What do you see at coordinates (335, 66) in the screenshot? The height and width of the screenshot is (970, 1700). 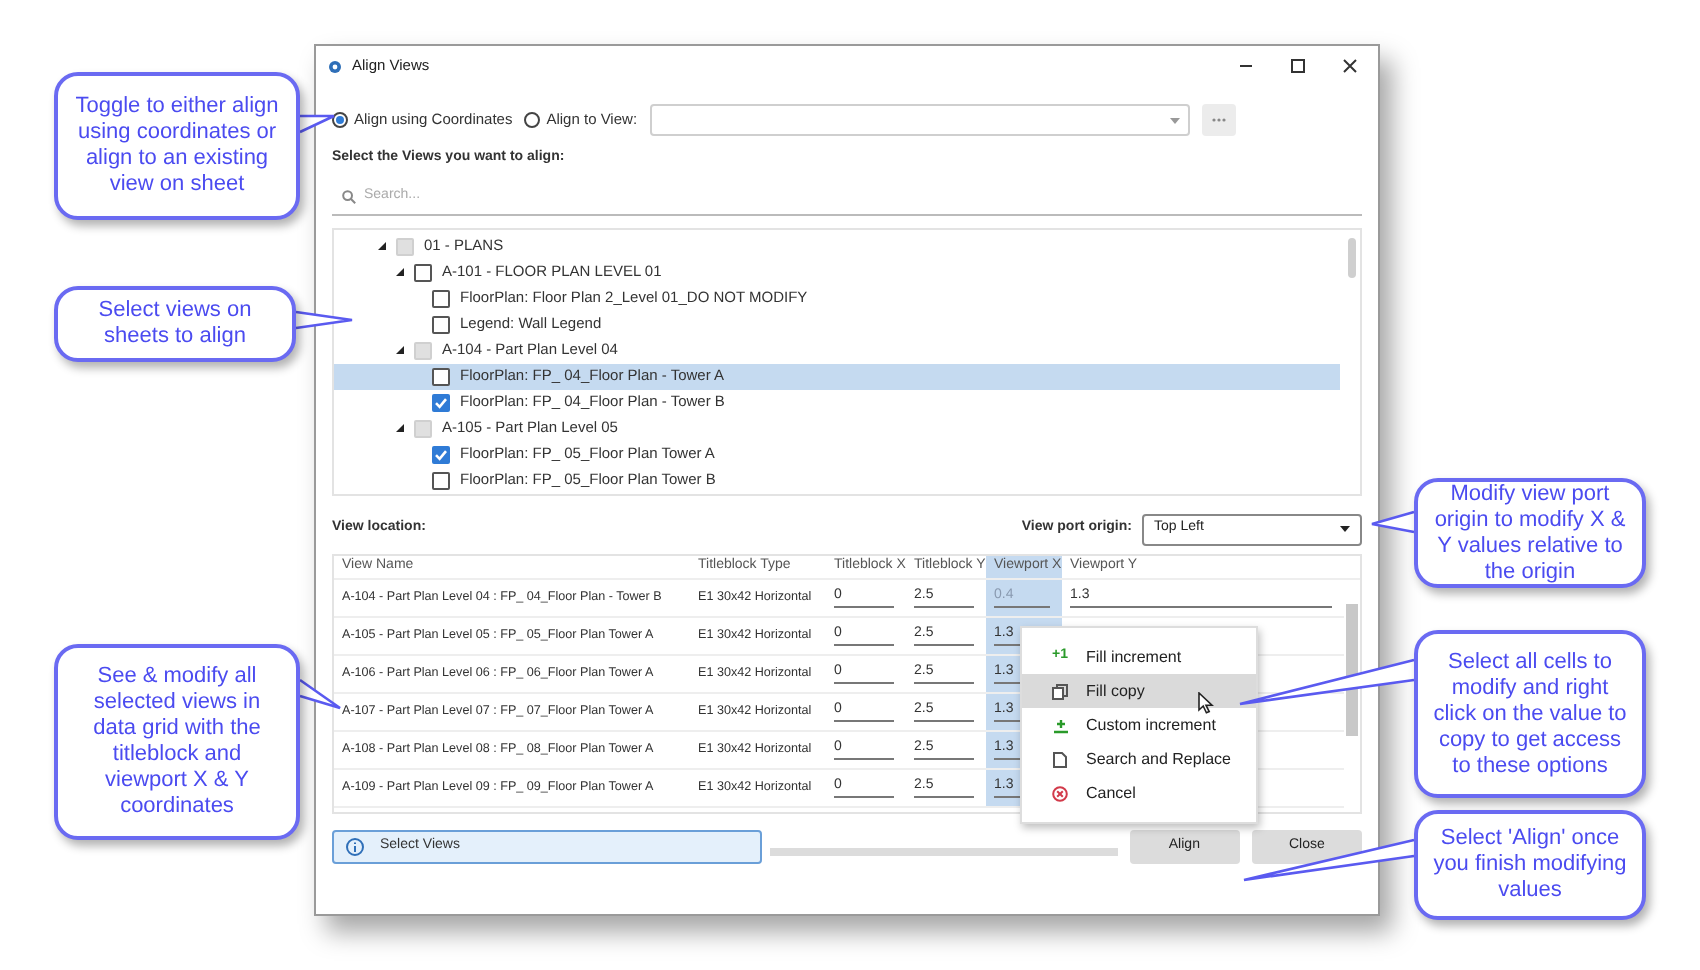 I see `app-icon` at bounding box center [335, 66].